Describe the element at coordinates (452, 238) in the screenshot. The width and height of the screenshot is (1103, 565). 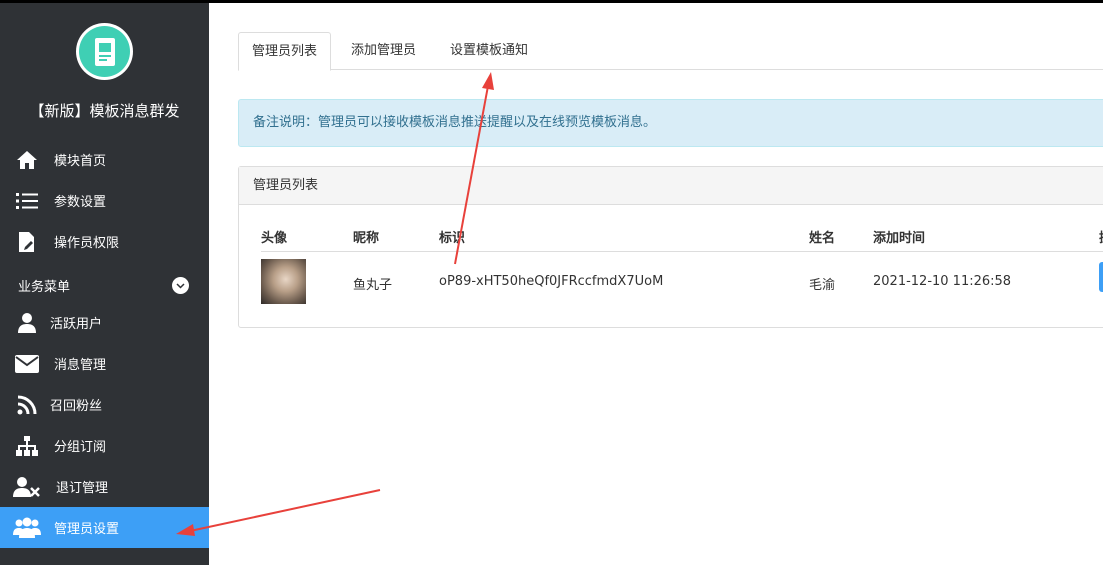
I see `column-header-openid: 标识` at that location.